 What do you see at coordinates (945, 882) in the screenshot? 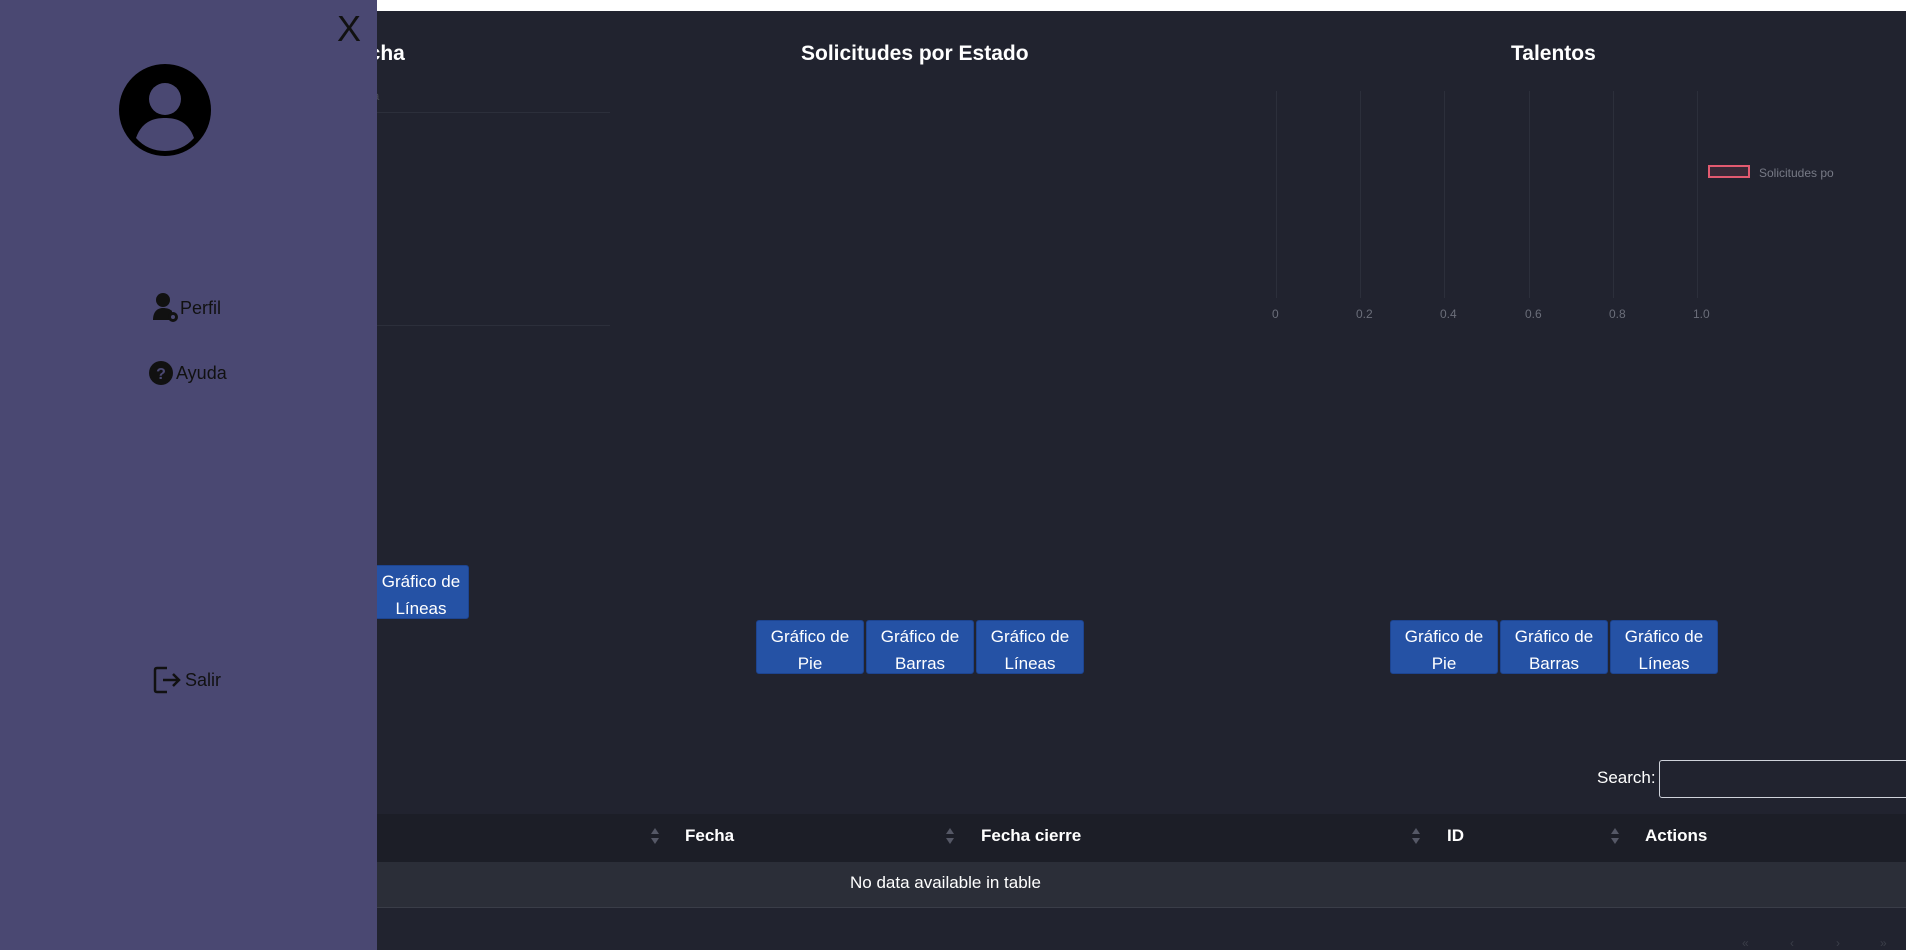
I see `empty-table-message: No data available in table` at bounding box center [945, 882].